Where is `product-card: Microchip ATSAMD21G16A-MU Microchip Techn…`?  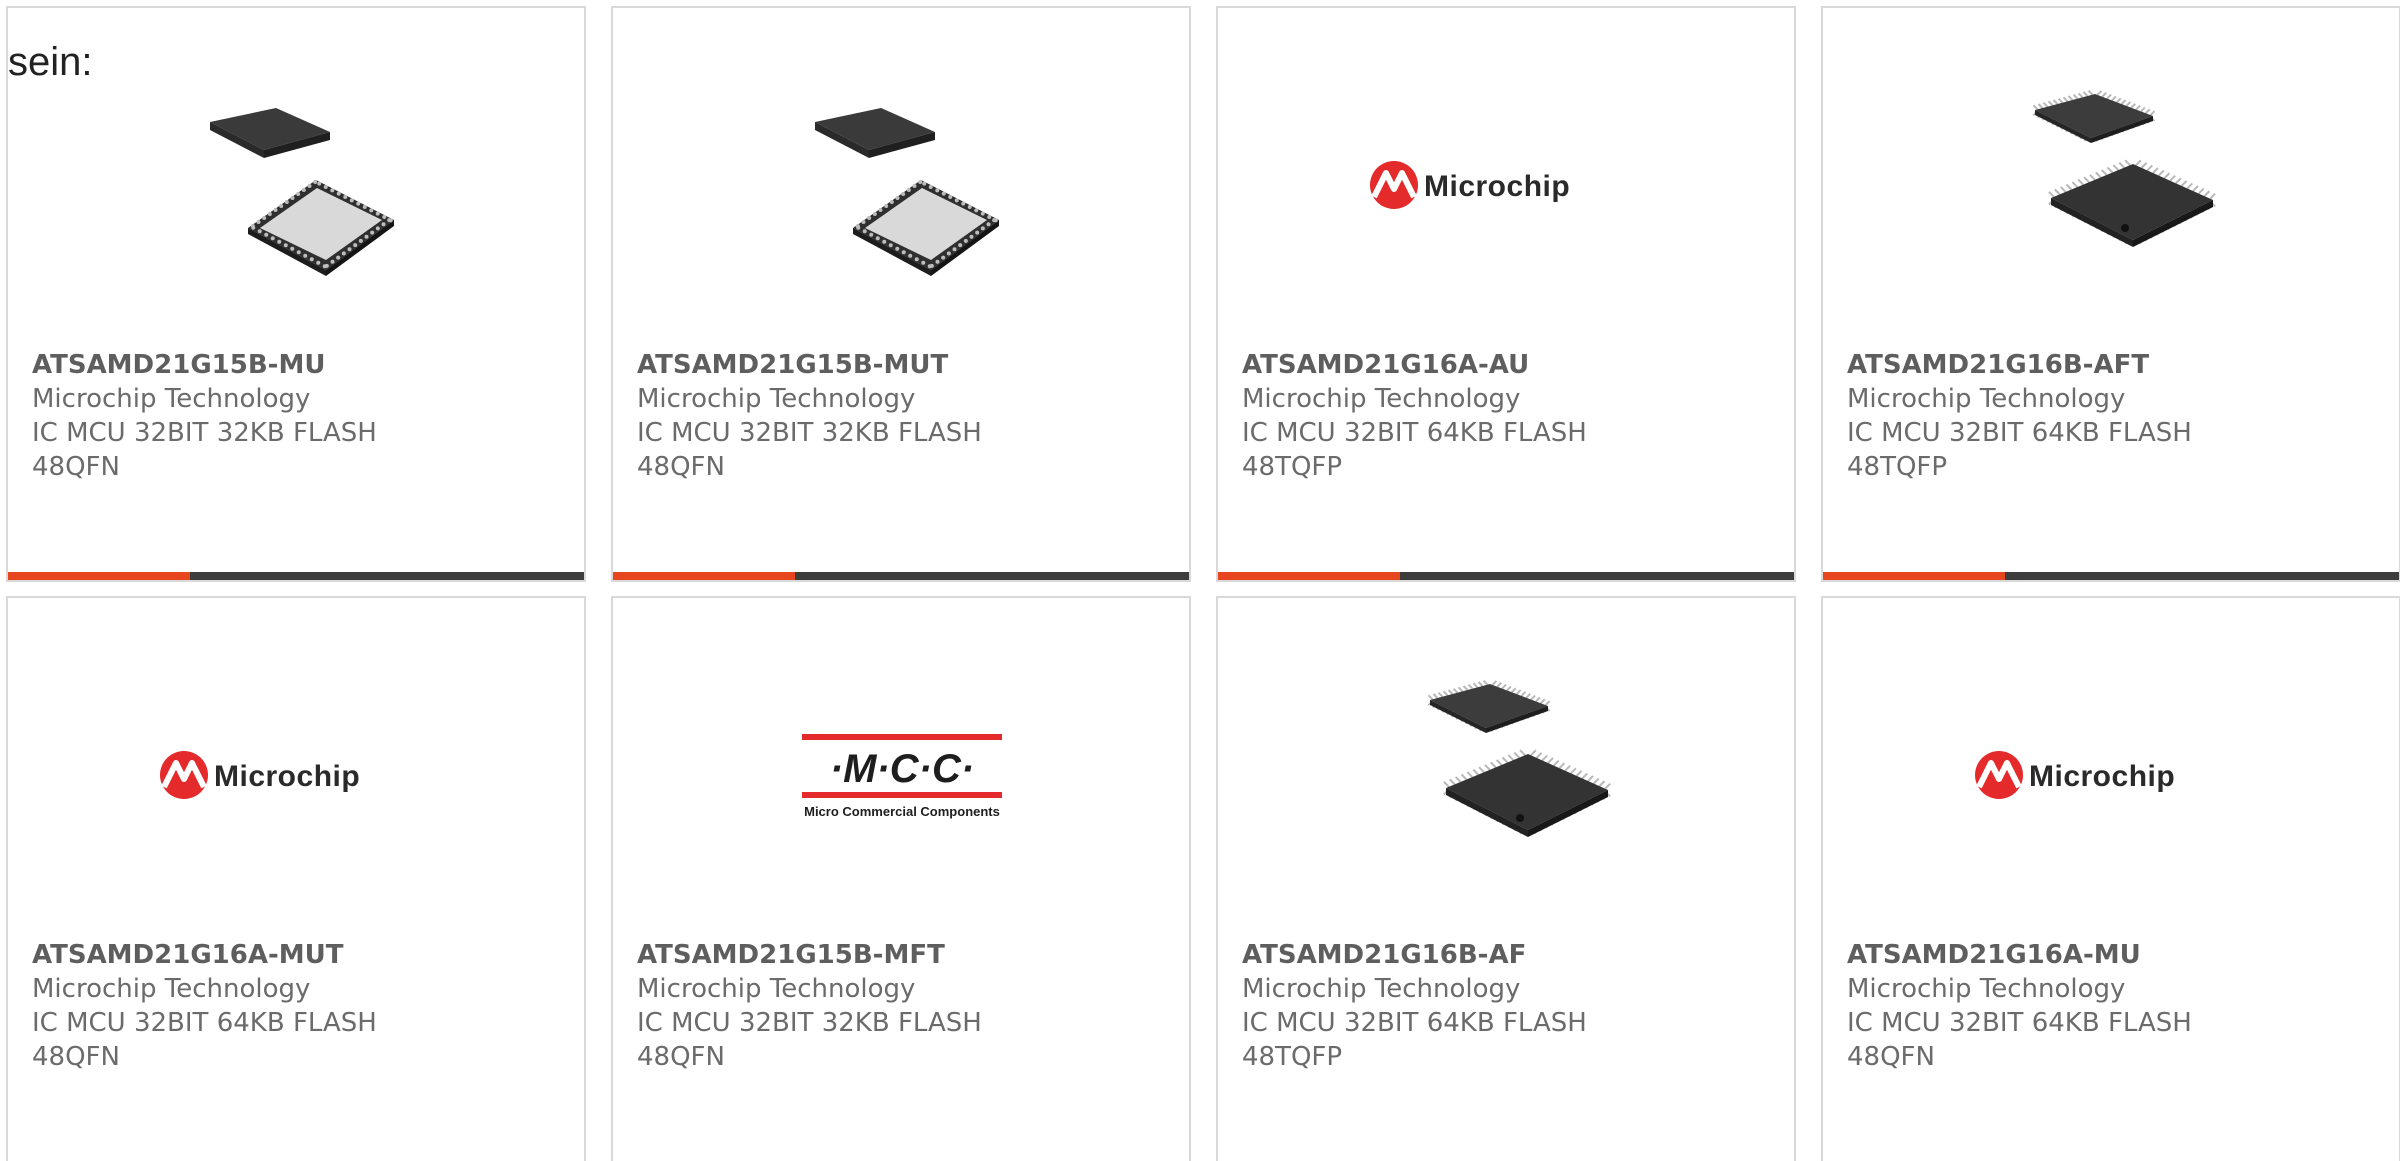
product-card: Microchip ATSAMD21G16A-MU Microchip Techn… is located at coordinates (2110, 878).